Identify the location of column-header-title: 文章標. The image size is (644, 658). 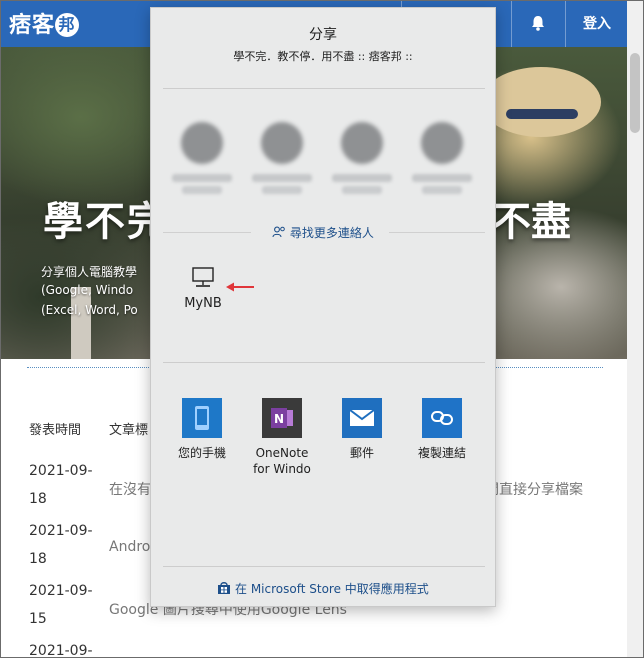
(129, 430).